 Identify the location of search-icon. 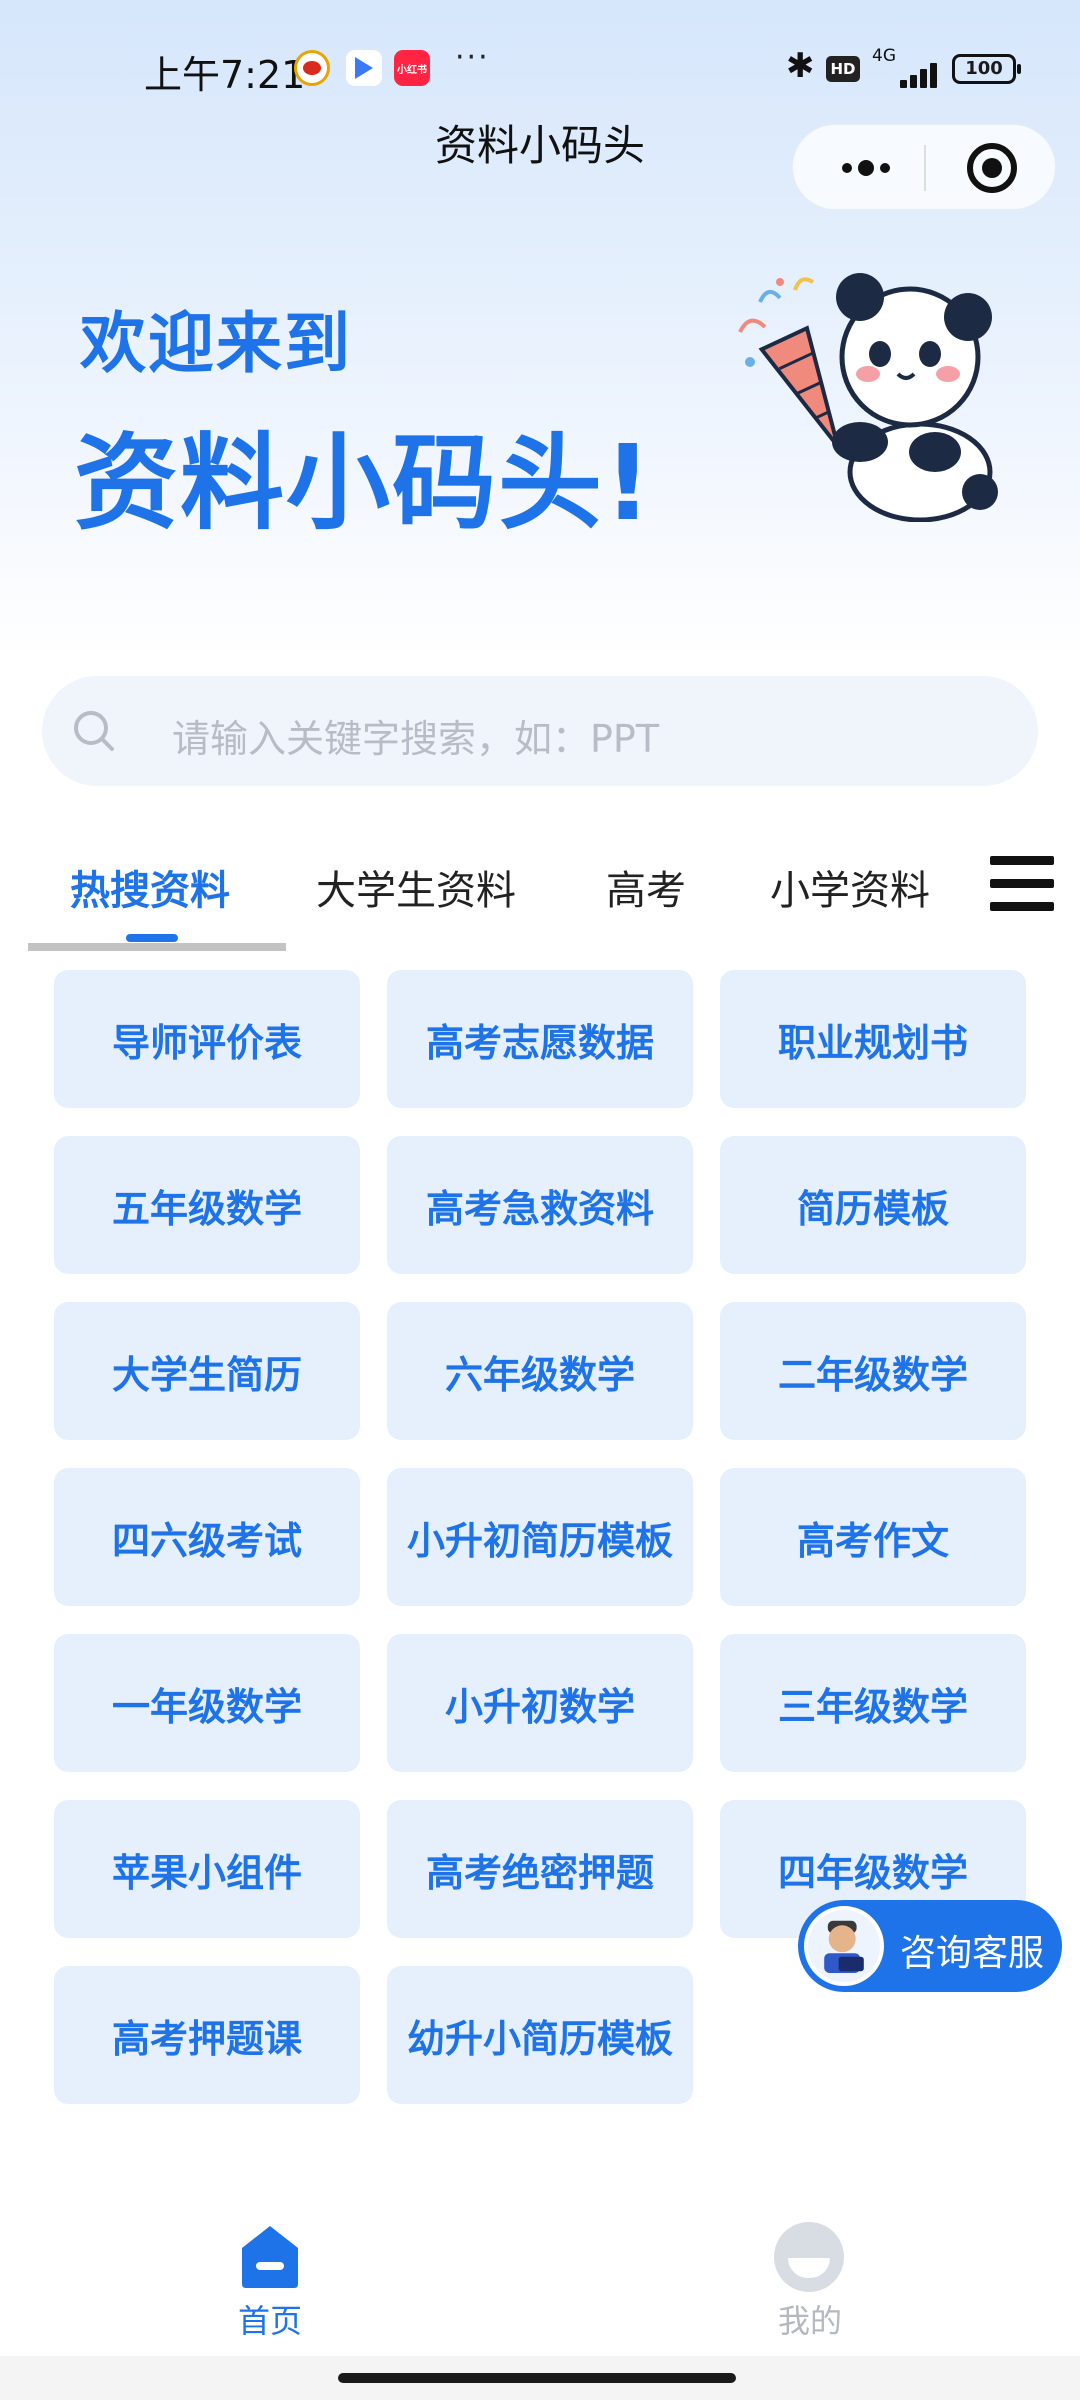
(94, 731).